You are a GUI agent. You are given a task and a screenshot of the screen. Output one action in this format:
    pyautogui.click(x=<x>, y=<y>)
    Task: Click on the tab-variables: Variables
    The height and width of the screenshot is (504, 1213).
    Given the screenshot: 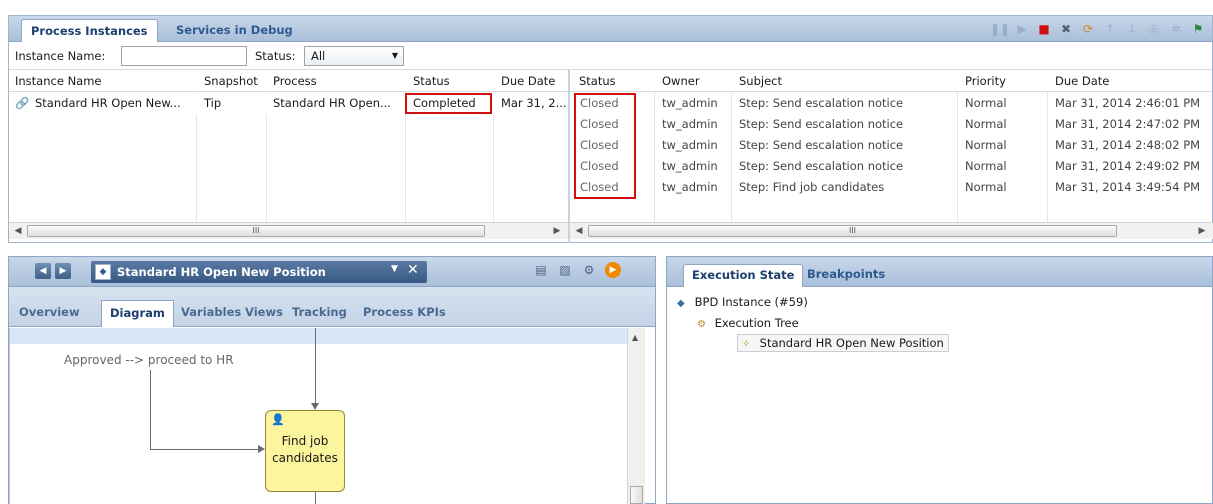 What is the action you would take?
    pyautogui.click(x=211, y=312)
    